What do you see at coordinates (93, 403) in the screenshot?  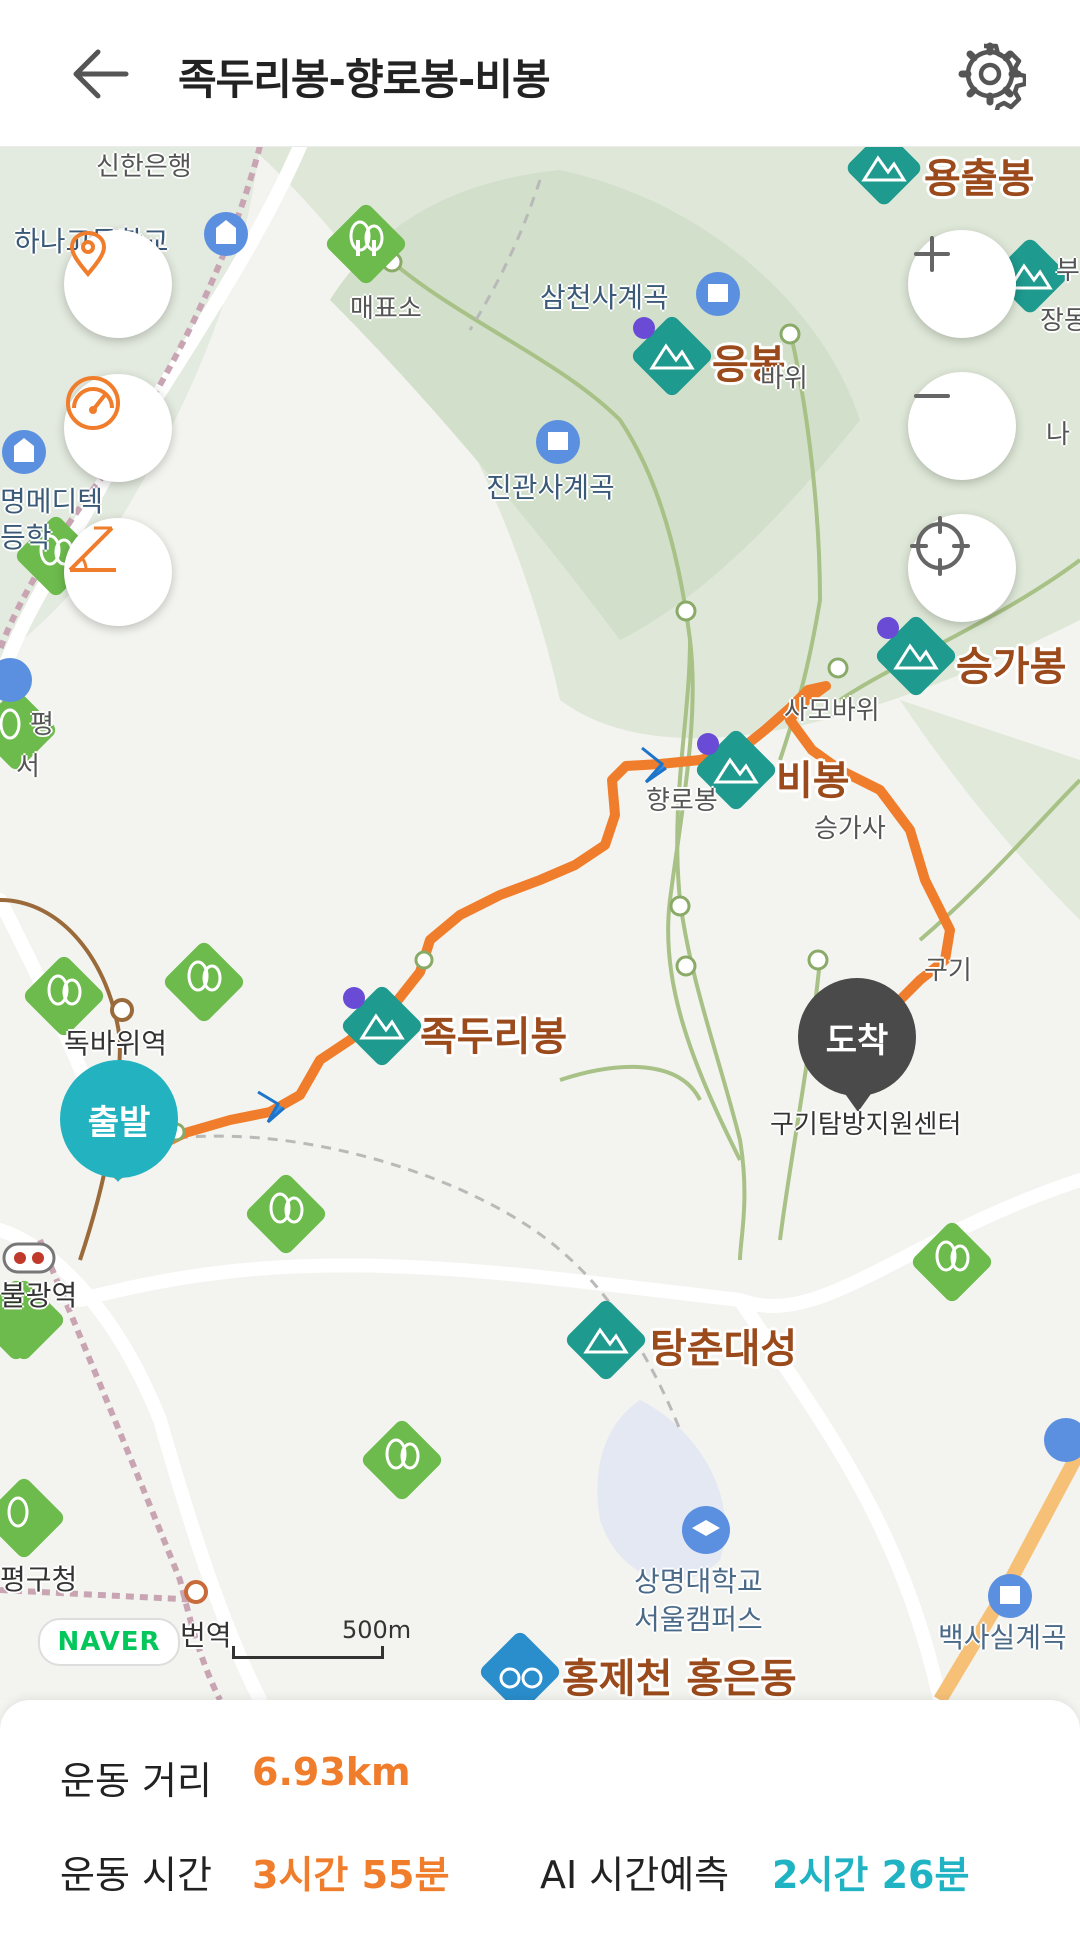 I see `speedometer-icon` at bounding box center [93, 403].